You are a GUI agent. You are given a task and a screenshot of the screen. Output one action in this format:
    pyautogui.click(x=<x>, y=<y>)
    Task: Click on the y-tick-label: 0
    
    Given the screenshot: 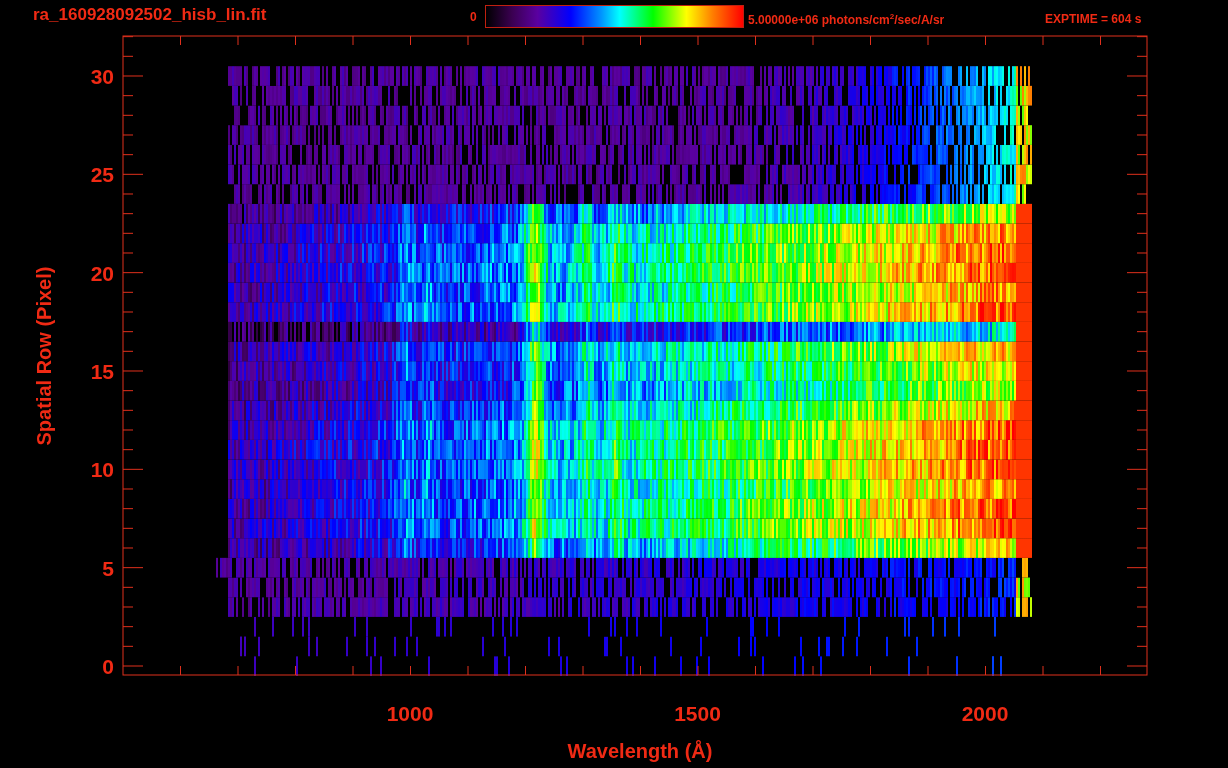 What is the action you would take?
    pyautogui.click(x=108, y=666)
    